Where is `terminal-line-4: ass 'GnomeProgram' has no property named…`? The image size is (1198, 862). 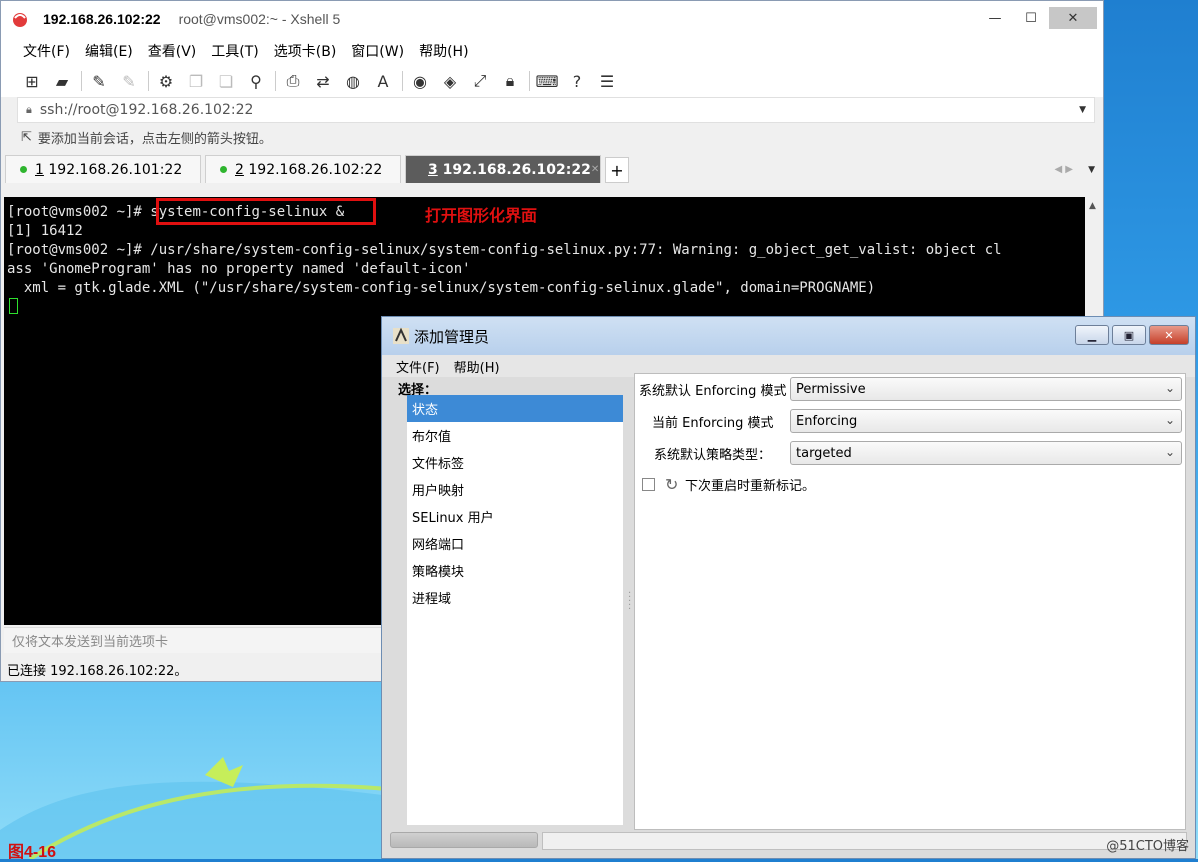 terminal-line-4: ass 'GnomeProgram' has no property named… is located at coordinates (239, 269).